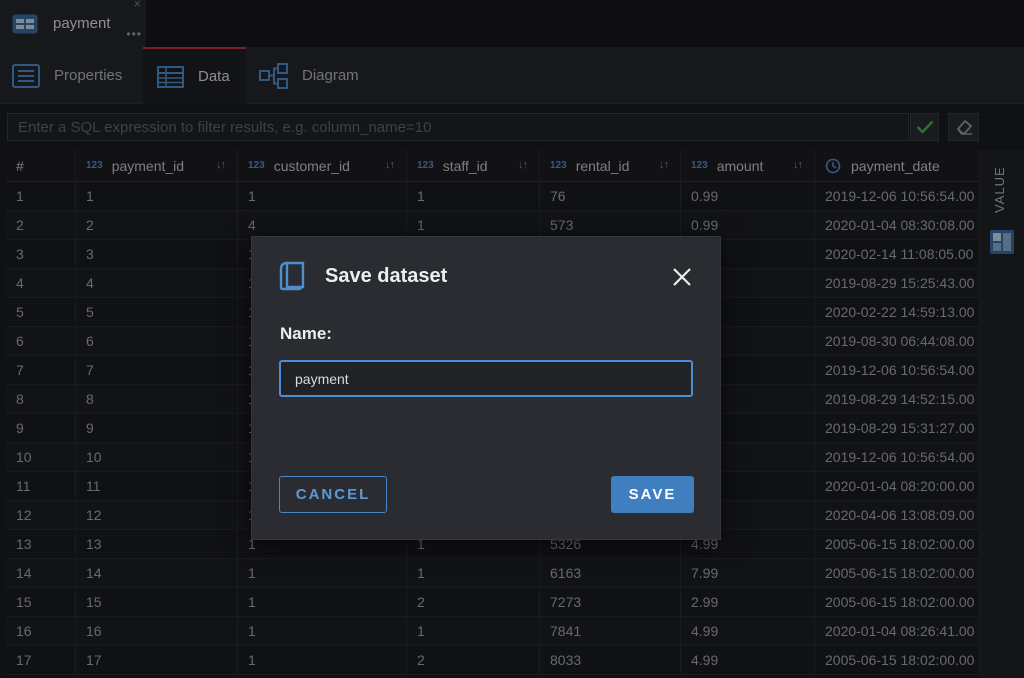 The width and height of the screenshot is (1024, 678). Describe the element at coordinates (682, 277) in the screenshot. I see `close-icon` at that location.